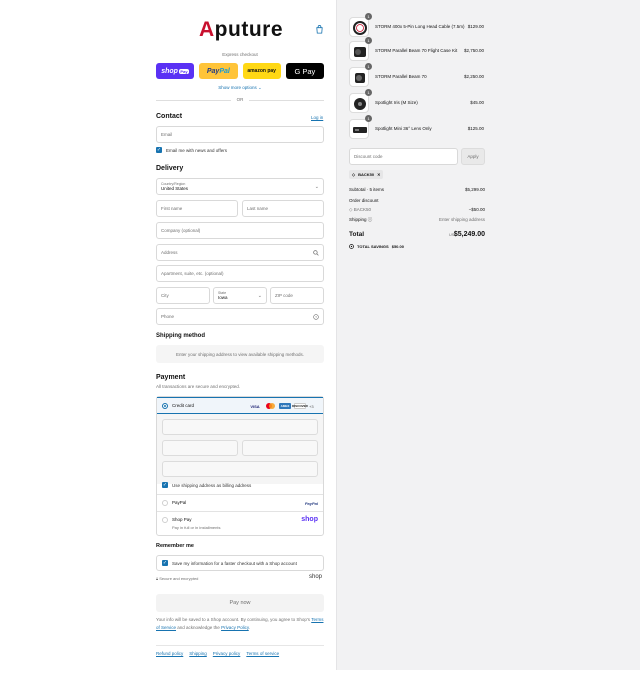 The image size is (640, 697). I want to click on state-select: State Iowa ⌄, so click(240, 295).